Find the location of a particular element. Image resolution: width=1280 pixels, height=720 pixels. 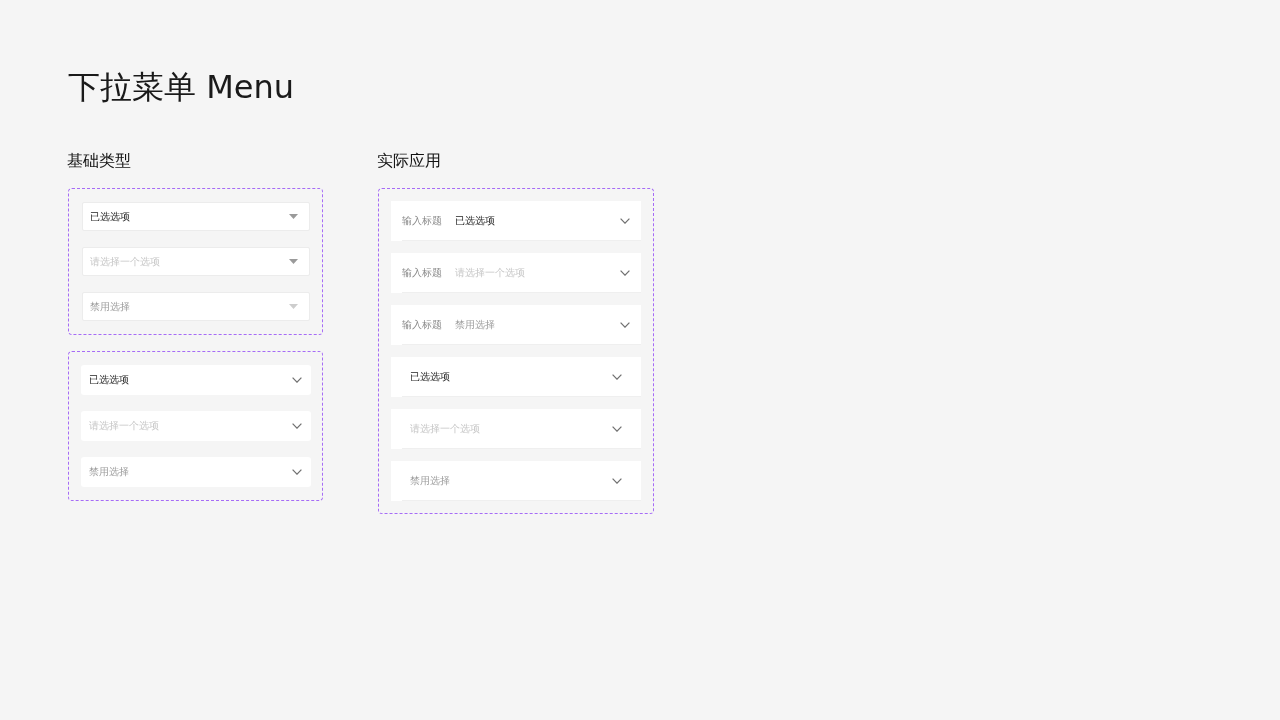

section-heading: 基础类型 is located at coordinates (99, 161).